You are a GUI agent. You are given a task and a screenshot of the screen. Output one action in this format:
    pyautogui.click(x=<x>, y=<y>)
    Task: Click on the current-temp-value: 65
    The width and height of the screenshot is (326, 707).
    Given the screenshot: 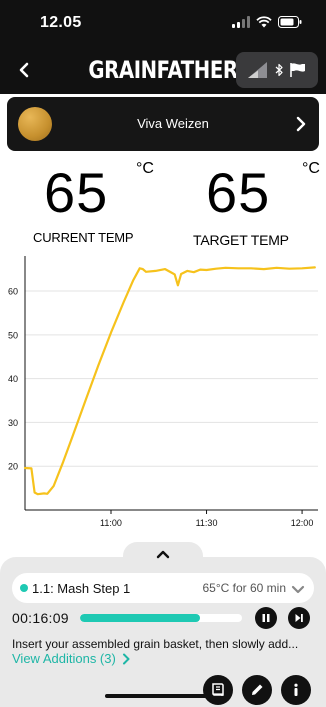 What is the action you would take?
    pyautogui.click(x=76, y=192)
    